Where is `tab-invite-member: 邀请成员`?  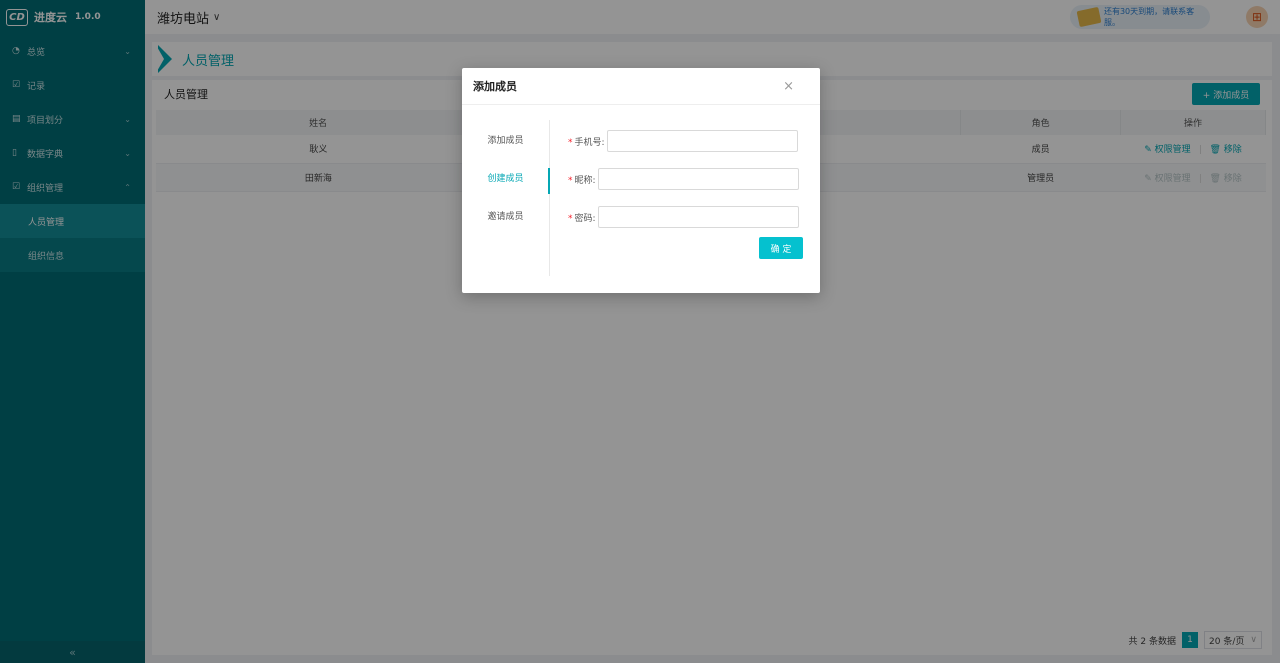 tab-invite-member: 邀请成员 is located at coordinates (505, 215).